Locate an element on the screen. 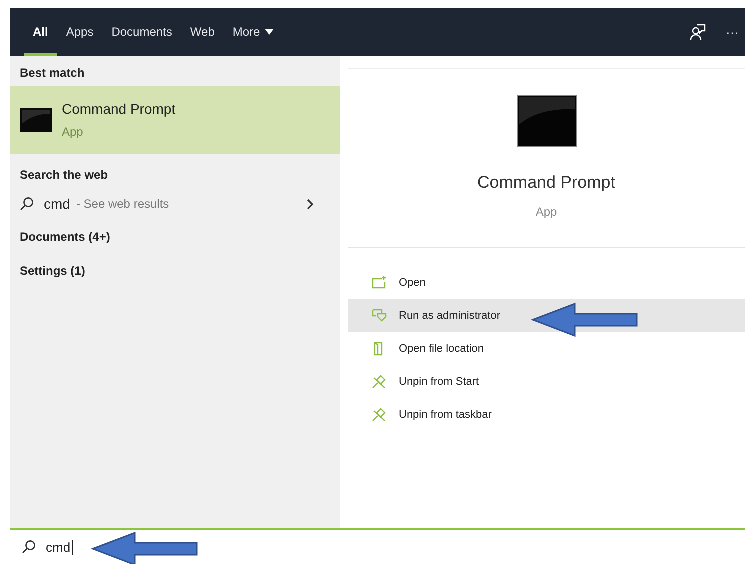  web-search-item: cmd - See web results is located at coordinates (175, 204).